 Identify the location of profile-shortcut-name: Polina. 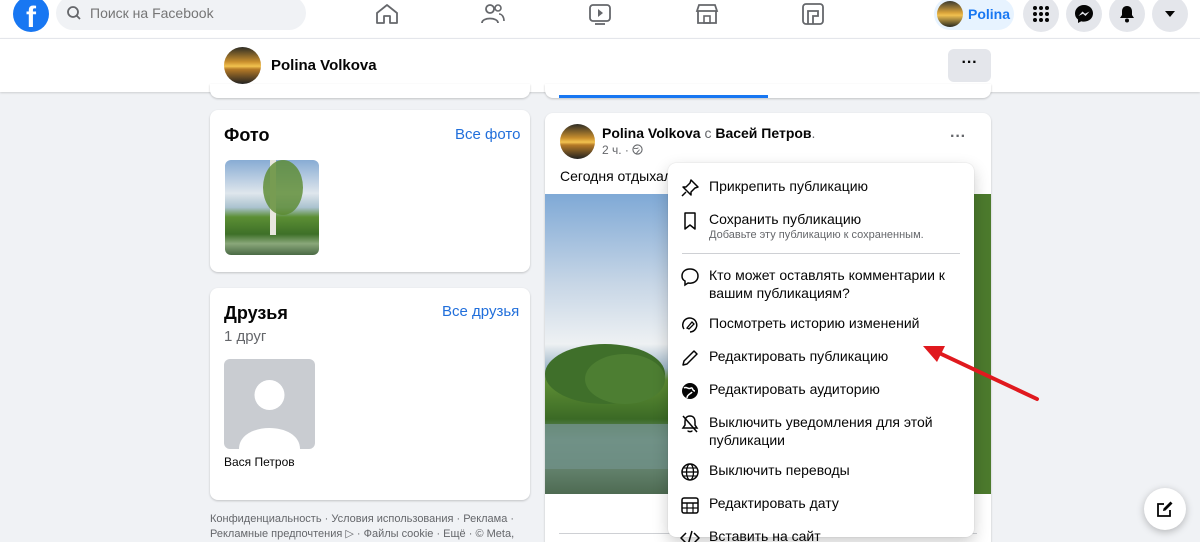
(989, 14).